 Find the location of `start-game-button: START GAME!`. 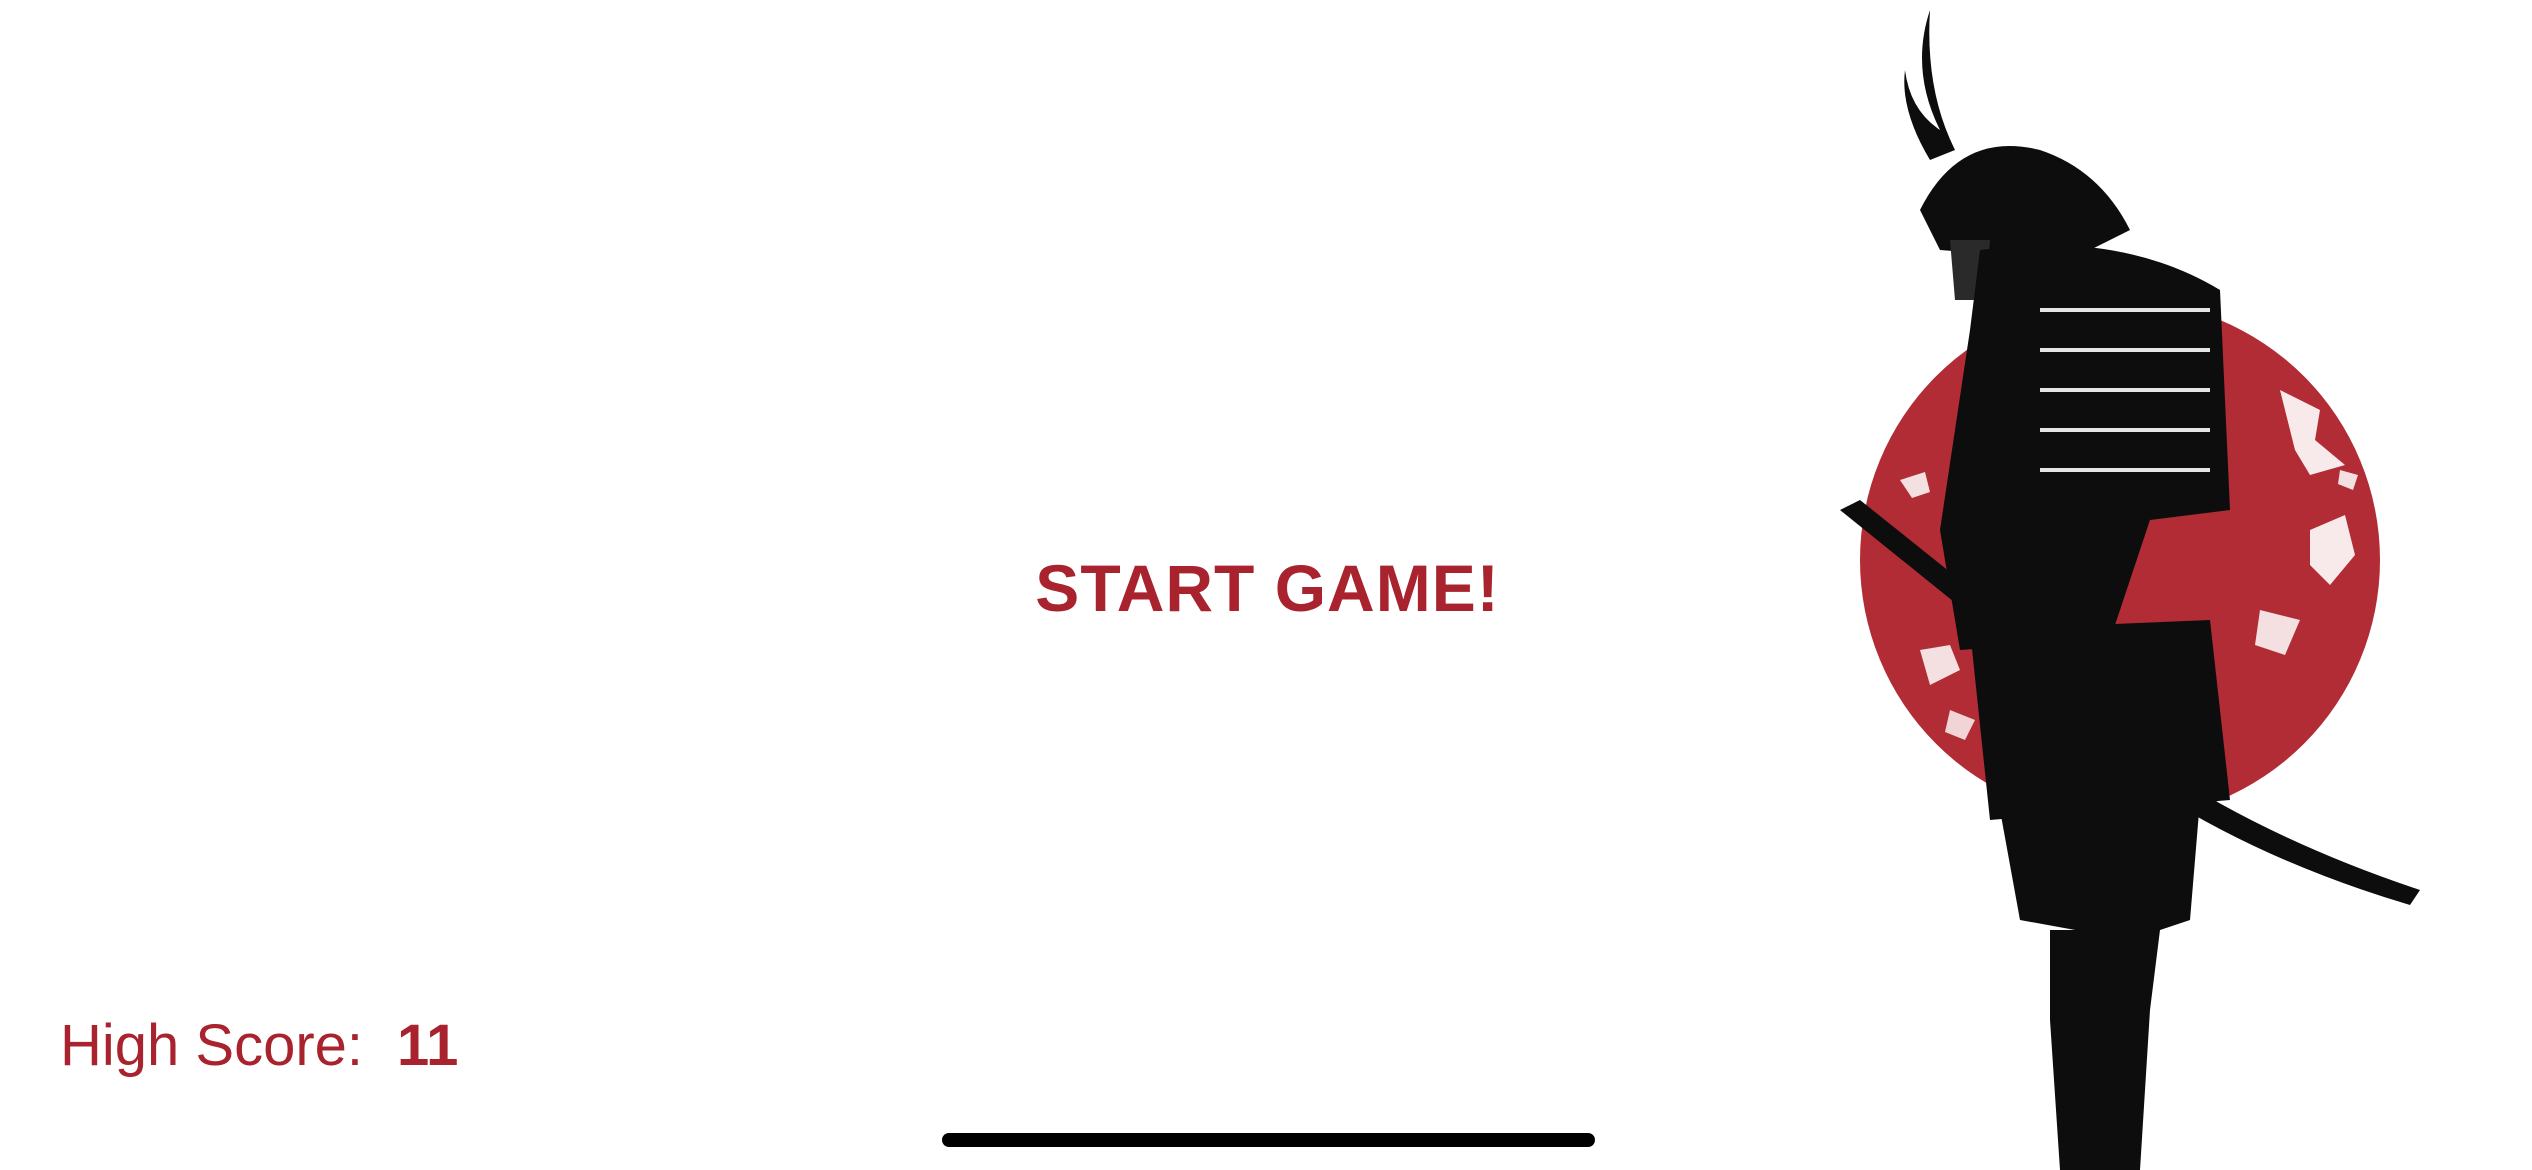

start-game-button: START GAME! is located at coordinates (1267, 588).